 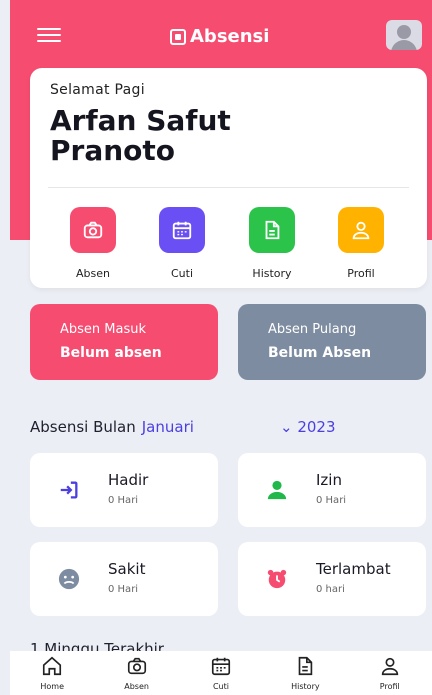 I want to click on quick-action-label: Cuti, so click(x=182, y=273).